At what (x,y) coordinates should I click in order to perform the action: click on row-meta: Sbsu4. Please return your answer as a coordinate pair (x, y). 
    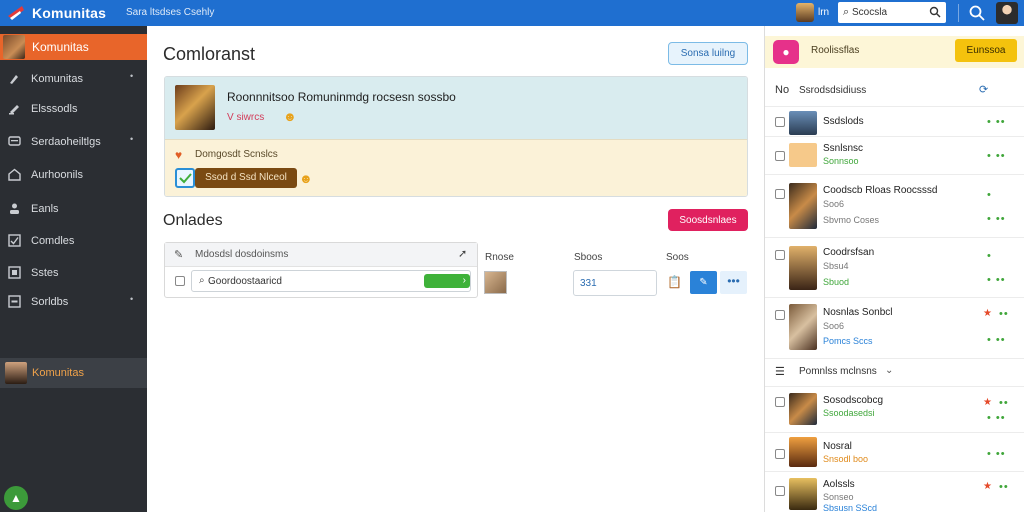
    Looking at the image, I should click on (836, 266).